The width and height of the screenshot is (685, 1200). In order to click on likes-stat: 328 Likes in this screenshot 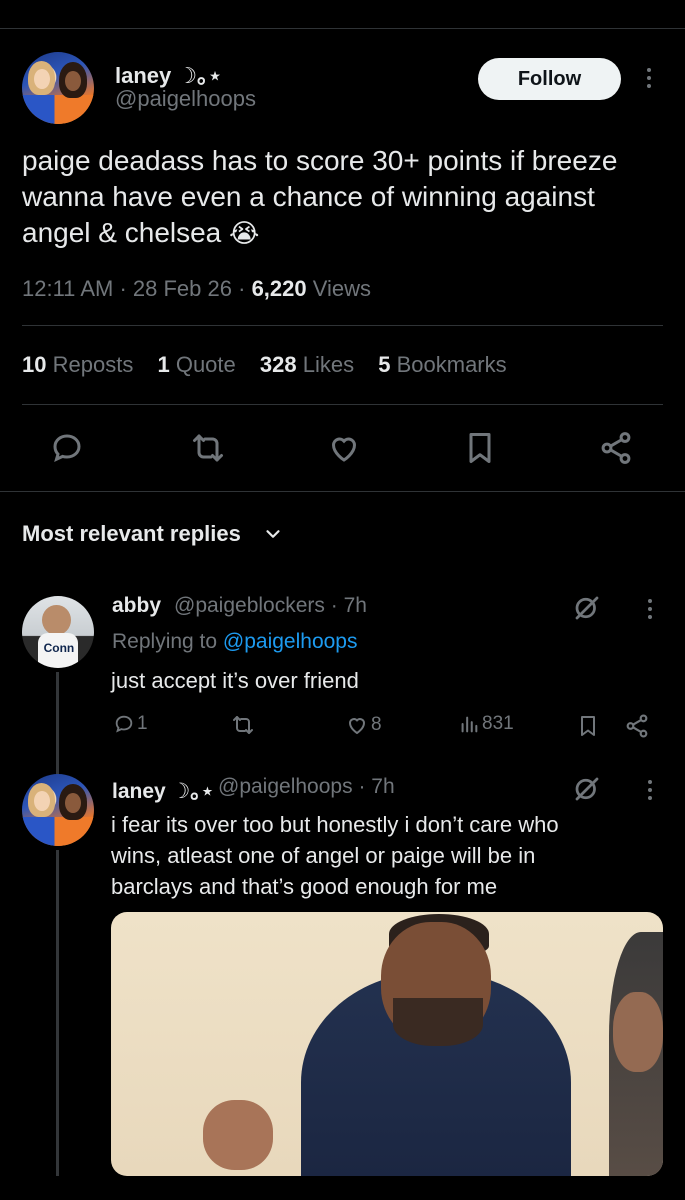, I will do `click(307, 364)`.